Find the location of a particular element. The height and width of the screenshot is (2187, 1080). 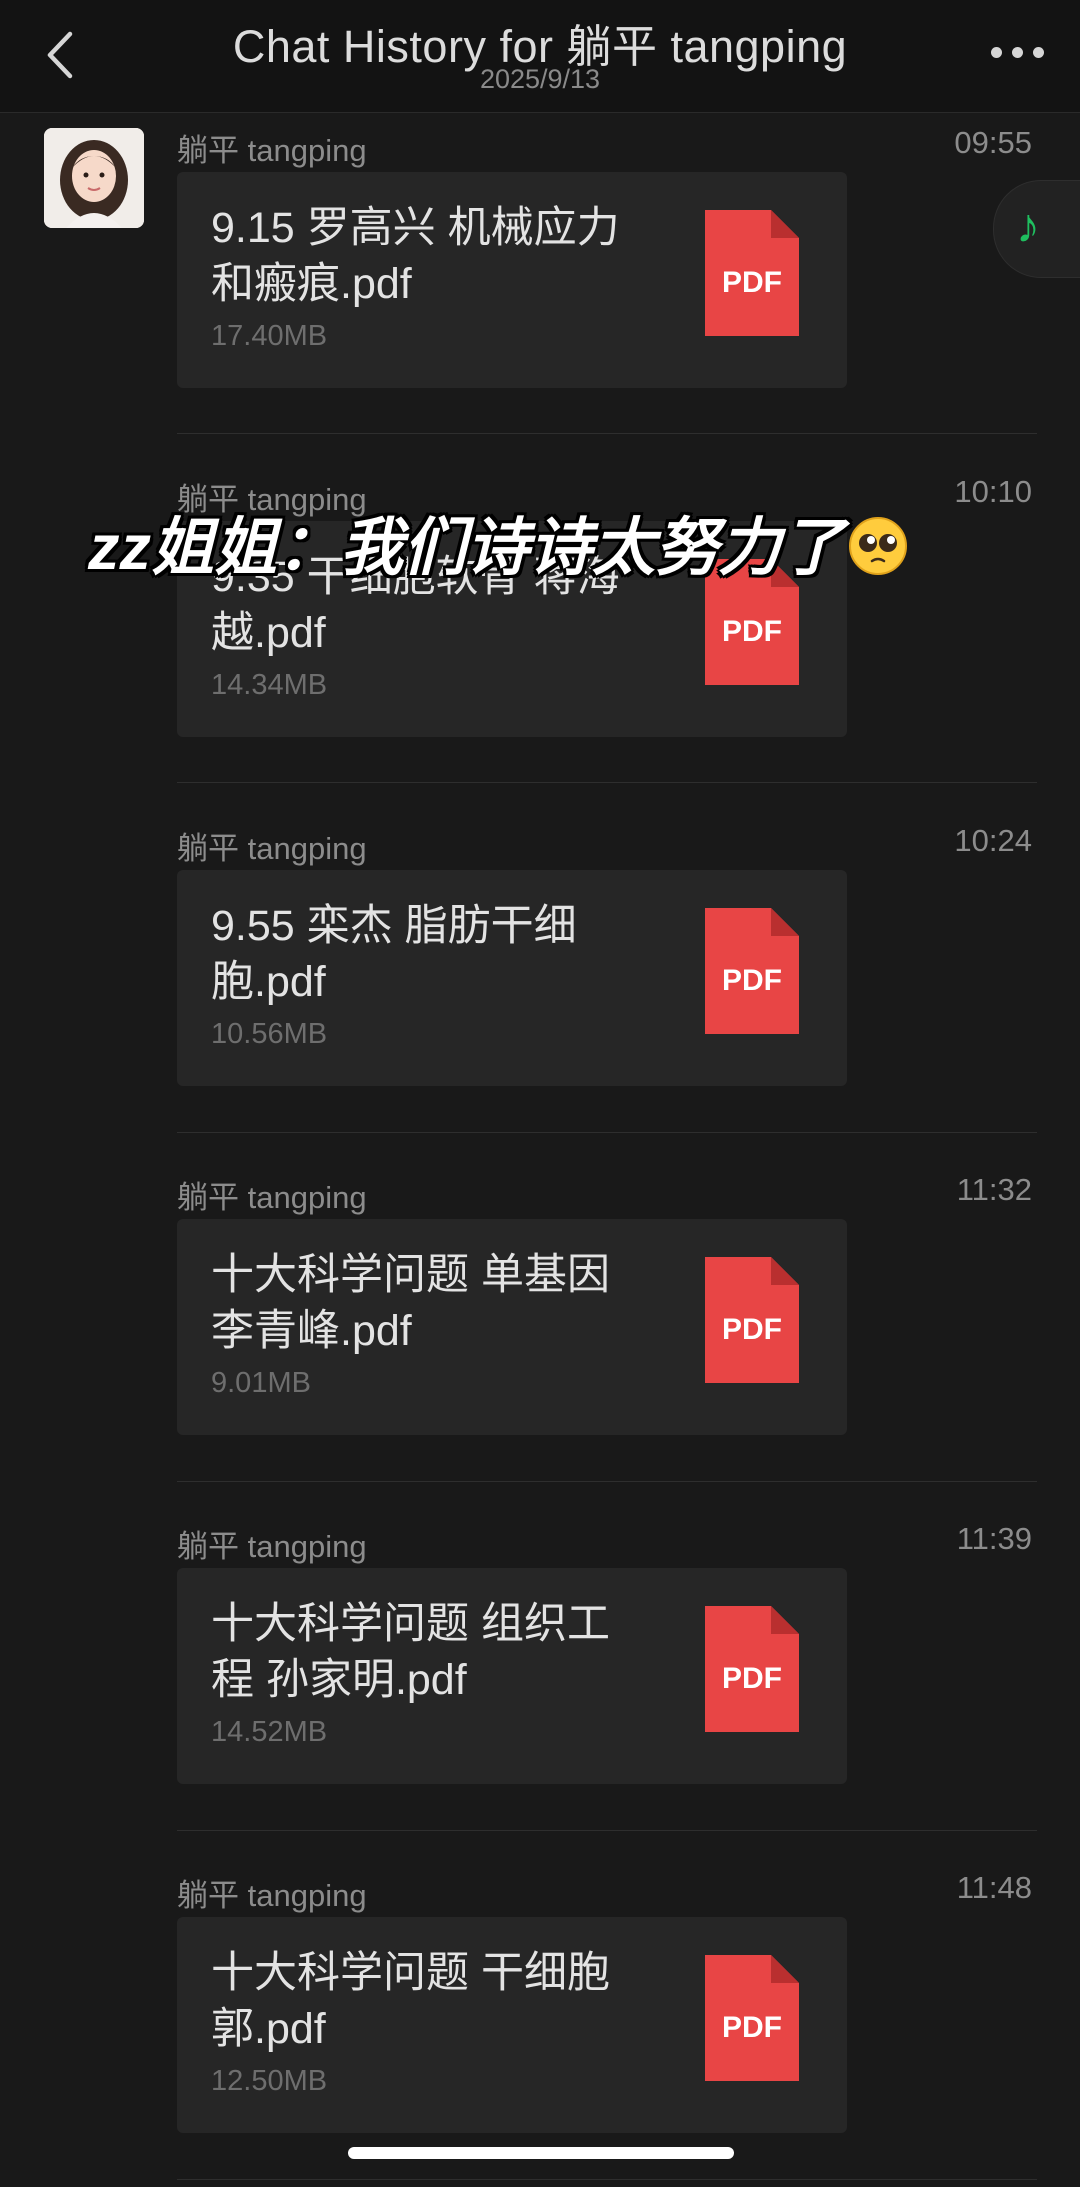

file-card: 9.55 栾杰 脂肪干细胞.pdf 10.56MB PDF is located at coordinates (512, 978).